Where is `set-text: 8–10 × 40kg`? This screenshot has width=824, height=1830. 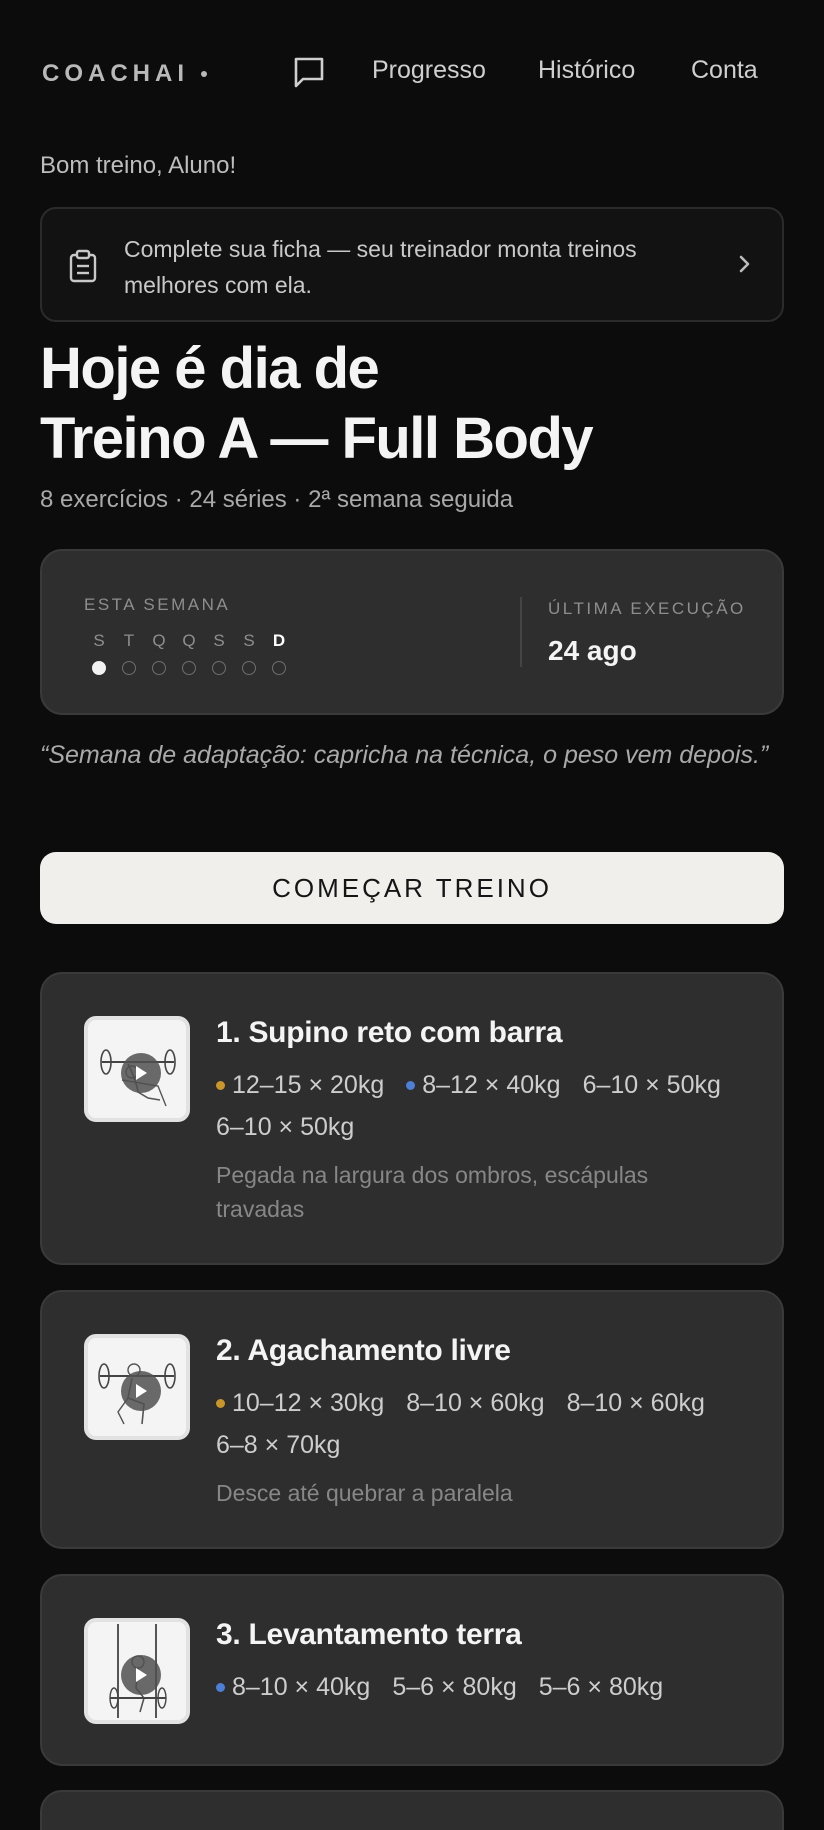 set-text: 8–10 × 40kg is located at coordinates (301, 1687).